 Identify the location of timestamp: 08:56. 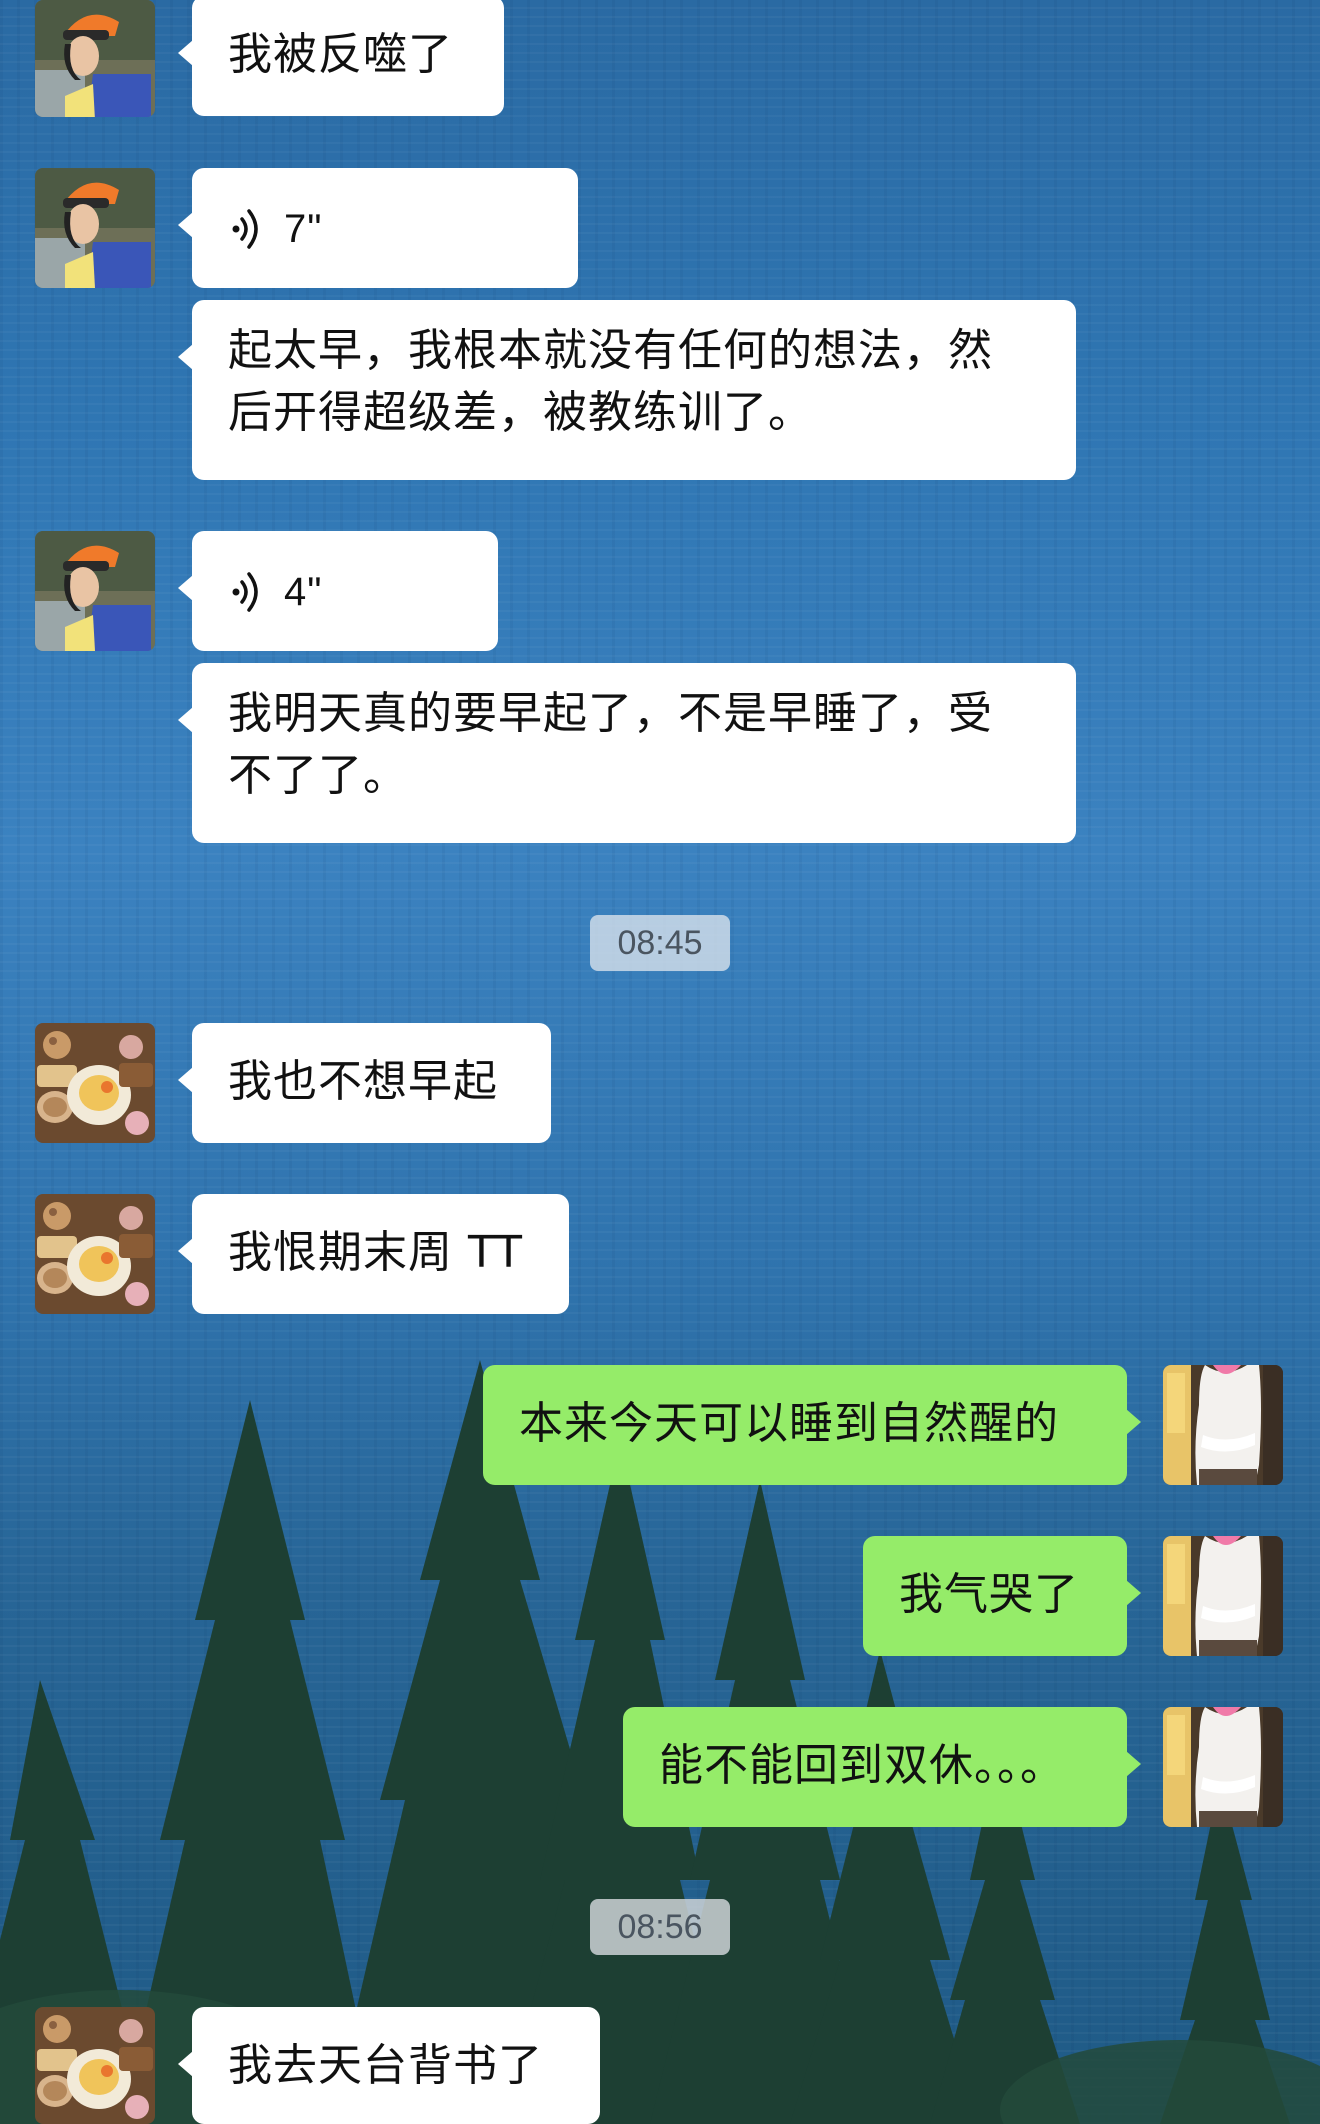
(660, 1927).